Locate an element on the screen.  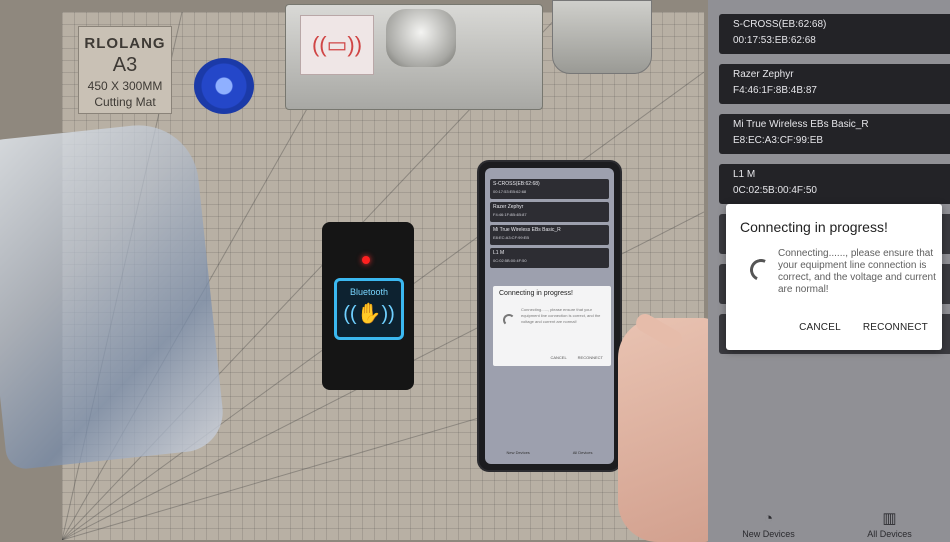
electric-lock: ((▭)) is located at coordinates (414, 57).